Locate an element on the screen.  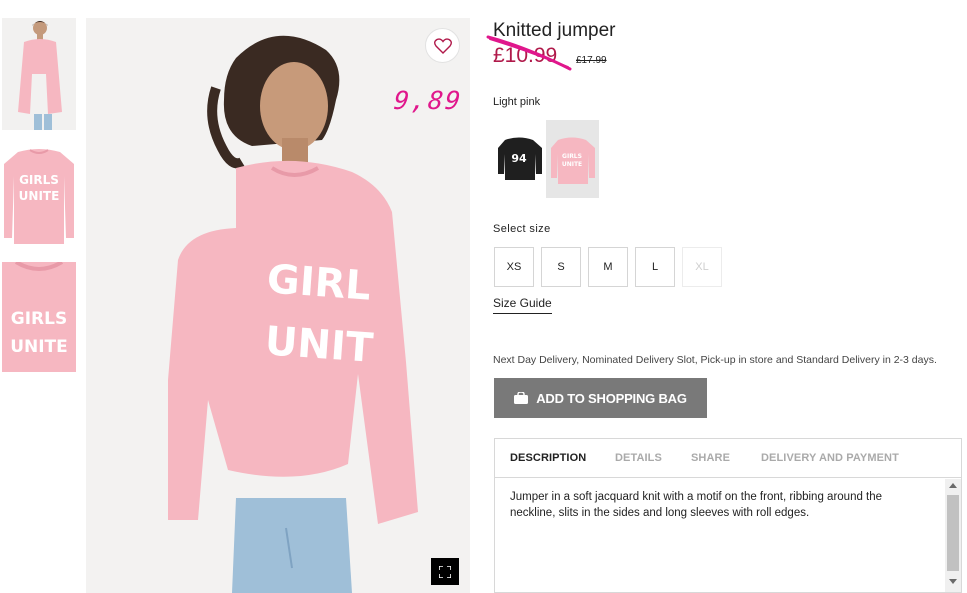
size-xl-button: XL is located at coordinates (702, 267).